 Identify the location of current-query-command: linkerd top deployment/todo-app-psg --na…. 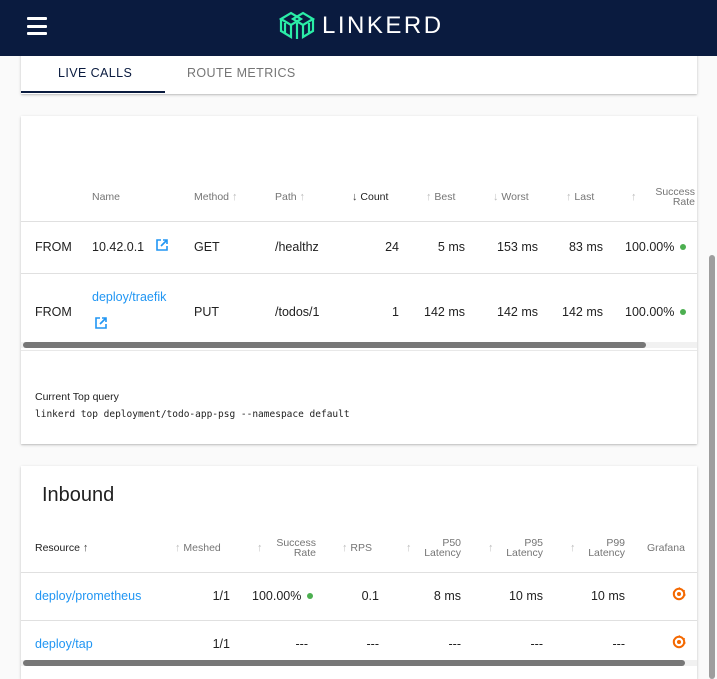
(192, 414).